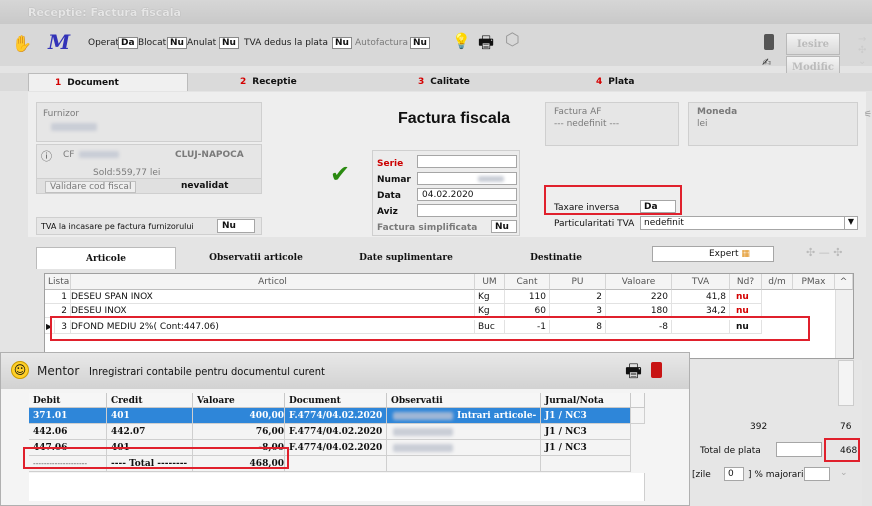 This screenshot has width=872, height=506. What do you see at coordinates (759, 427) in the screenshot?
I see `total-valoare: 392` at bounding box center [759, 427].